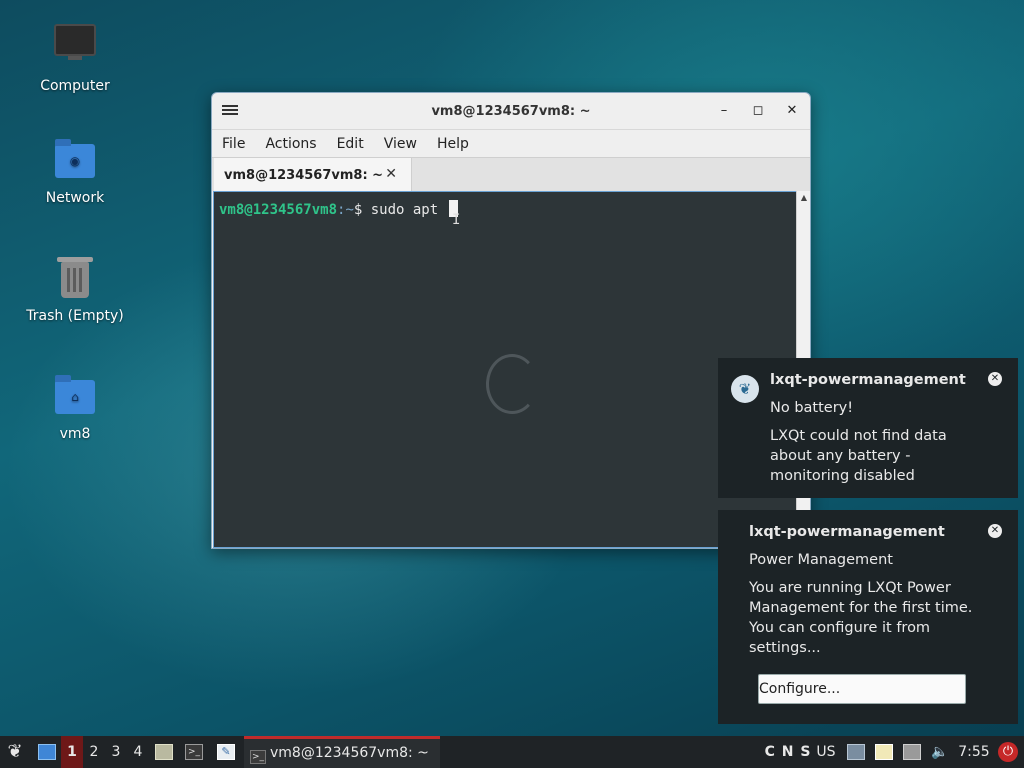  Describe the element at coordinates (826, 752) in the screenshot. I see `keyboard-layout: US` at that location.